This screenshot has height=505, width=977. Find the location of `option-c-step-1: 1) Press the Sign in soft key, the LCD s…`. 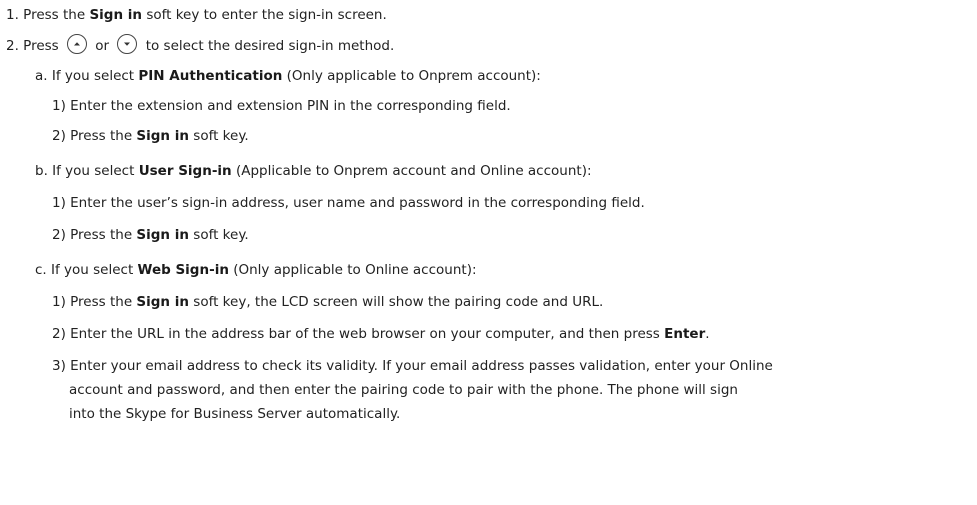

option-c-step-1: 1) Press the Sign in soft key, the LCD s… is located at coordinates (327, 302).